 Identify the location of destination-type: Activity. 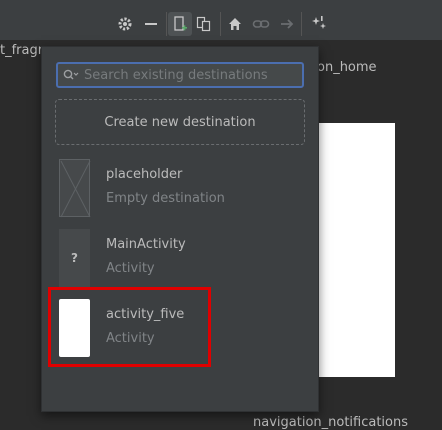
(130, 268).